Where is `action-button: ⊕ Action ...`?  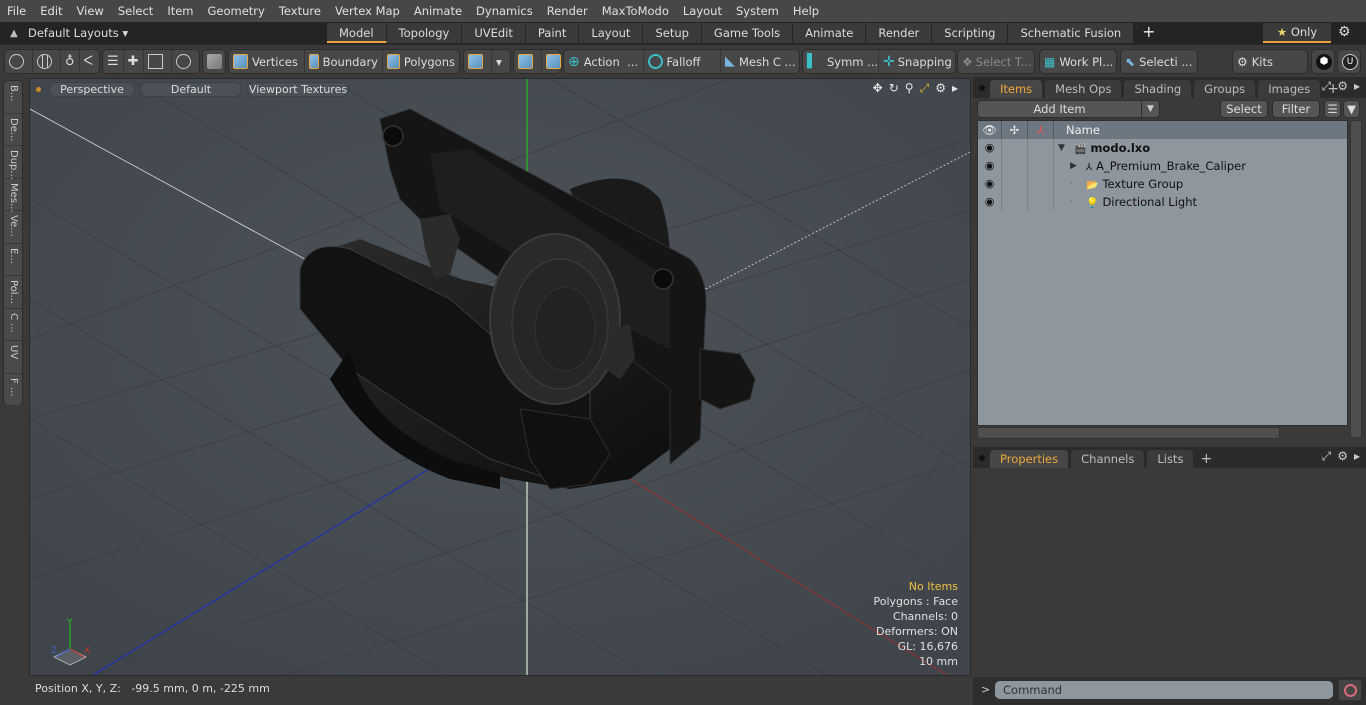 action-button: ⊕ Action ... is located at coordinates (604, 61).